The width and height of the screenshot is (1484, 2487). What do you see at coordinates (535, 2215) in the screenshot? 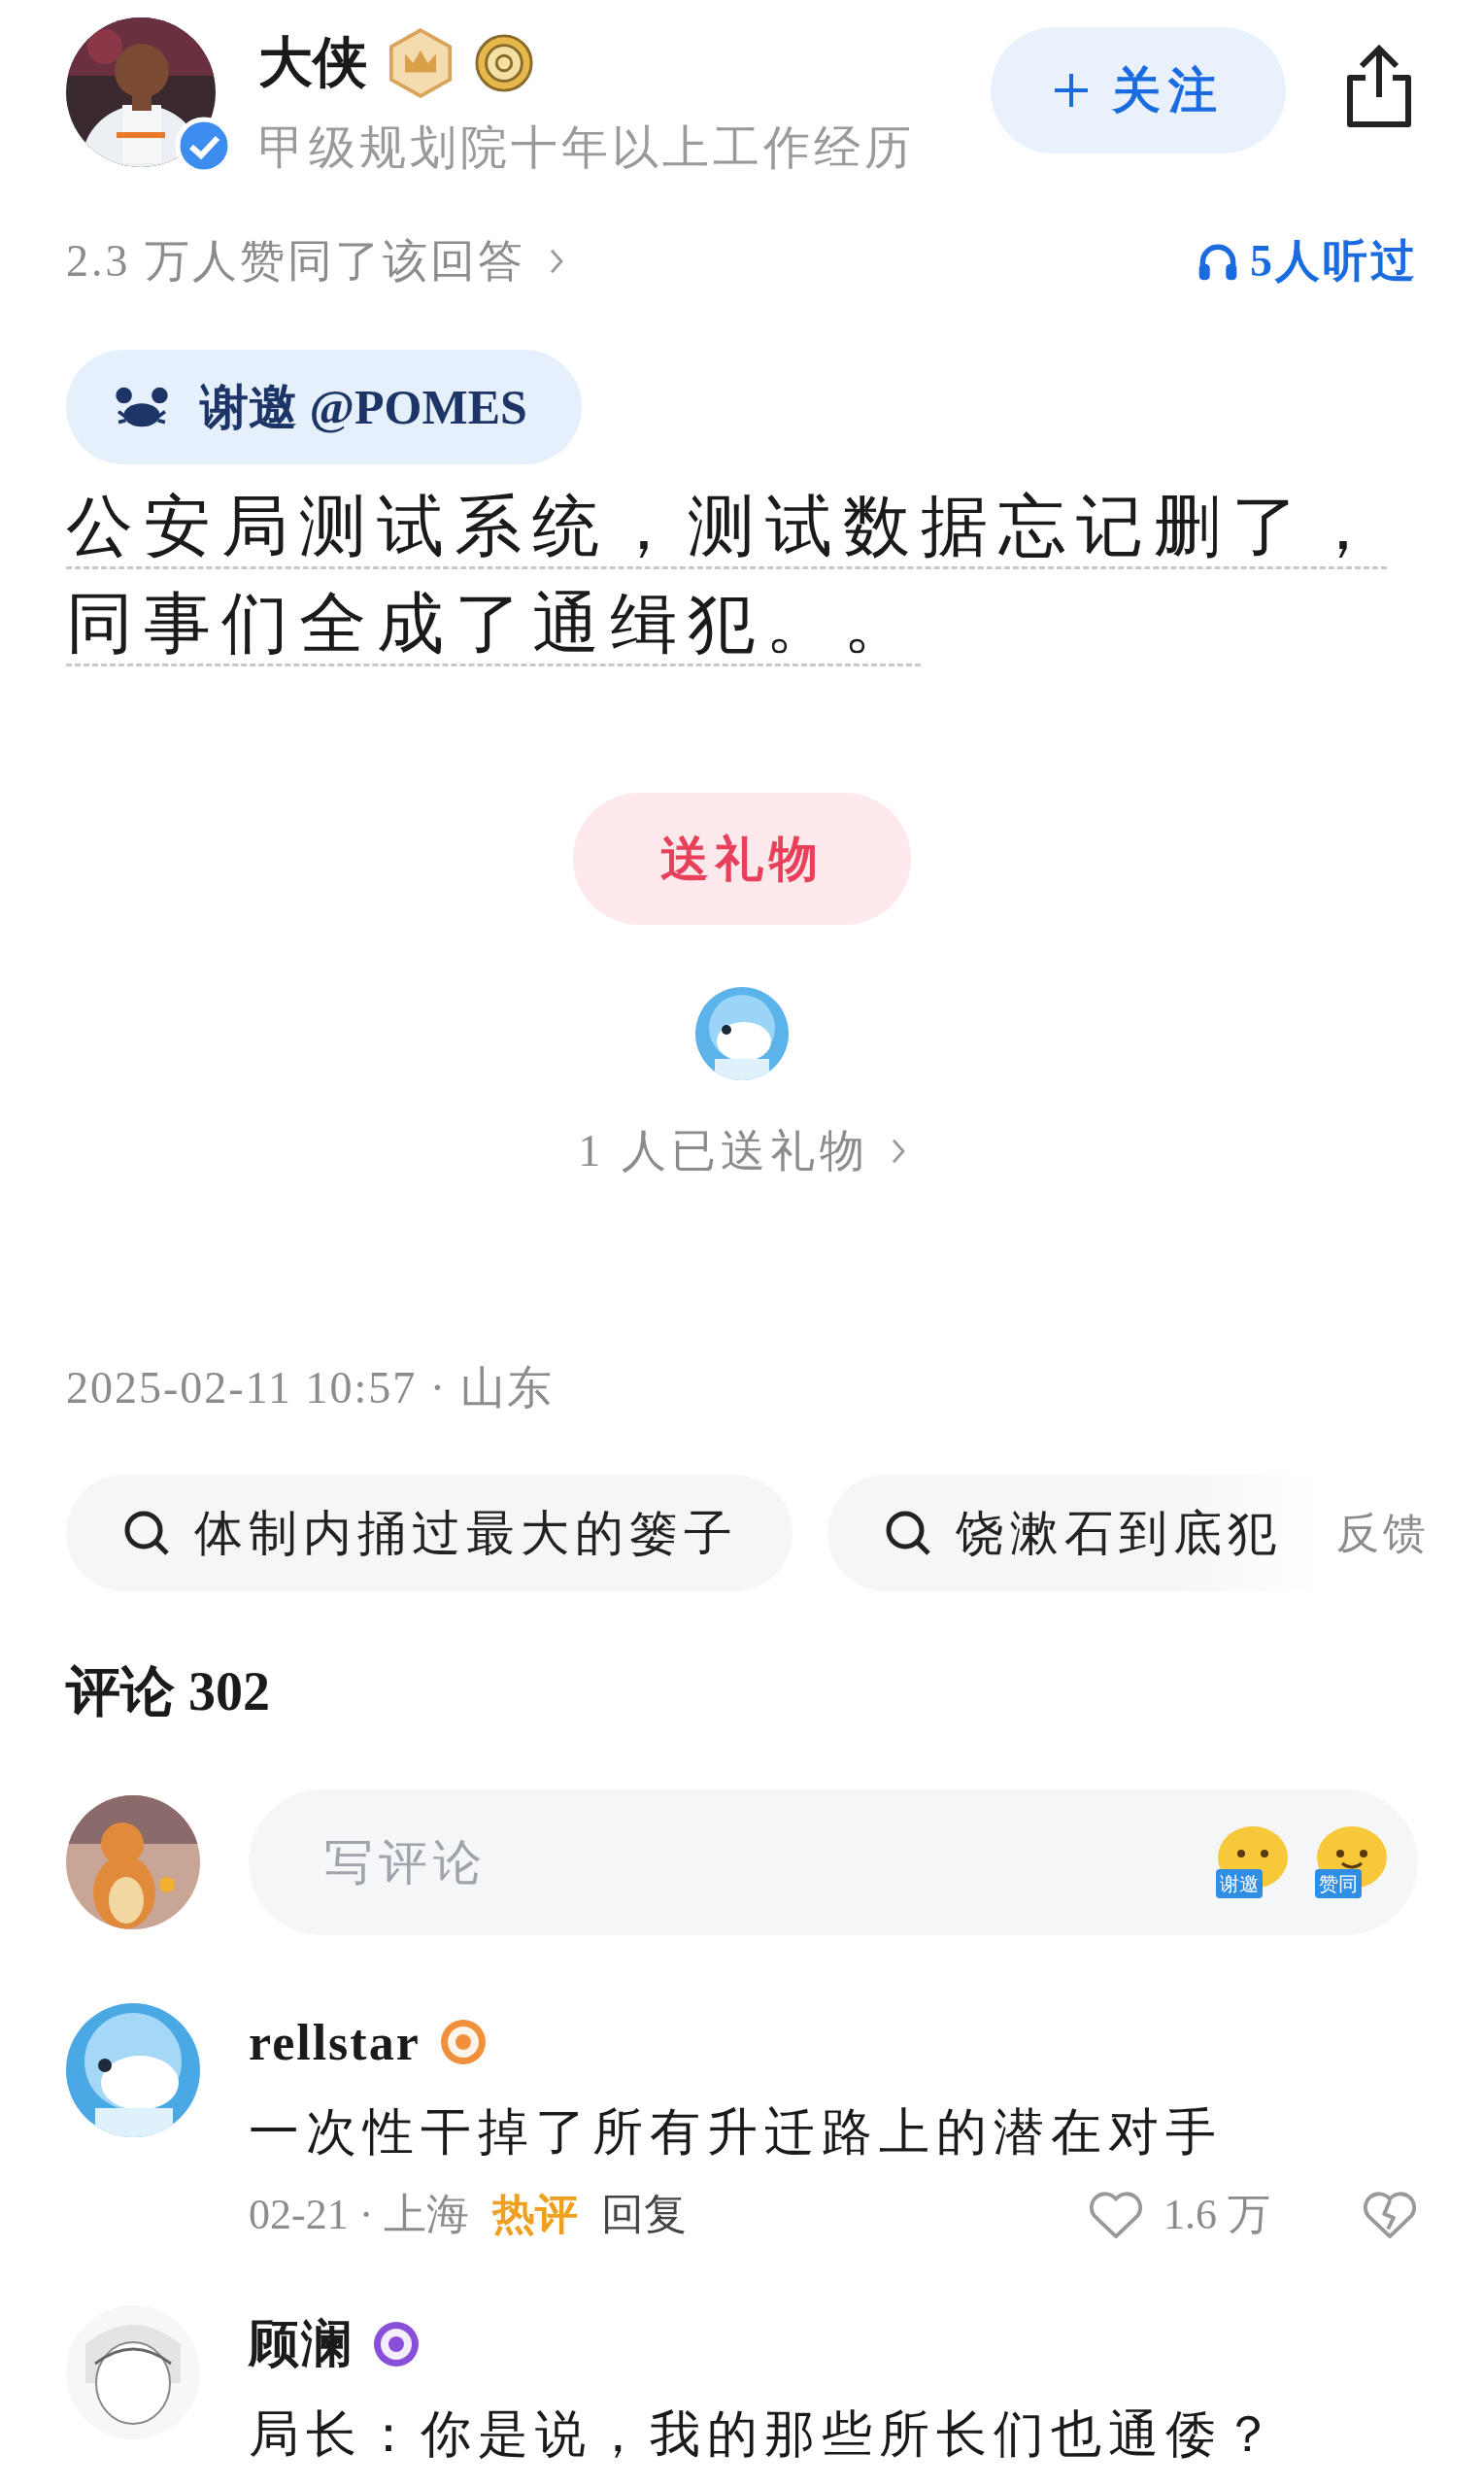
I see `hot-comment-label: 热评` at bounding box center [535, 2215].